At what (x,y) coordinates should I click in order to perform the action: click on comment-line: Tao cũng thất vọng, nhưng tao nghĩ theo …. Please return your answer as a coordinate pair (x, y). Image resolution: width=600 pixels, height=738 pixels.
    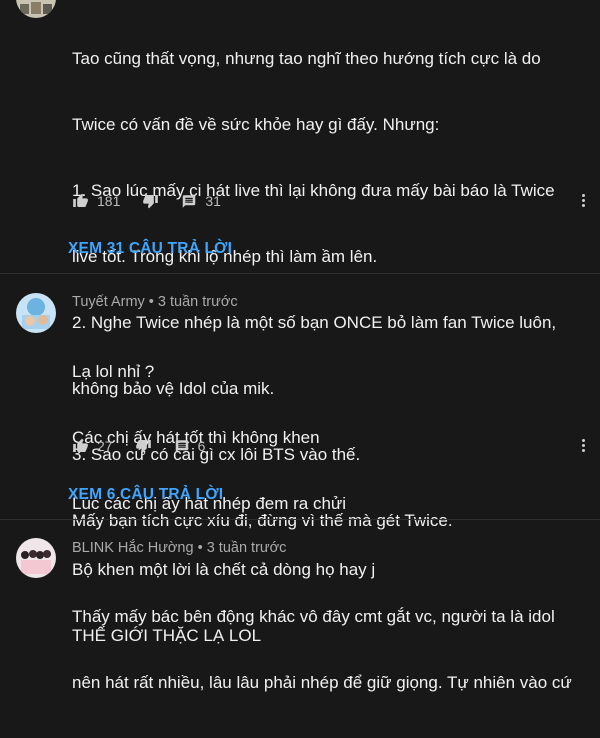
    Looking at the image, I should click on (306, 58).